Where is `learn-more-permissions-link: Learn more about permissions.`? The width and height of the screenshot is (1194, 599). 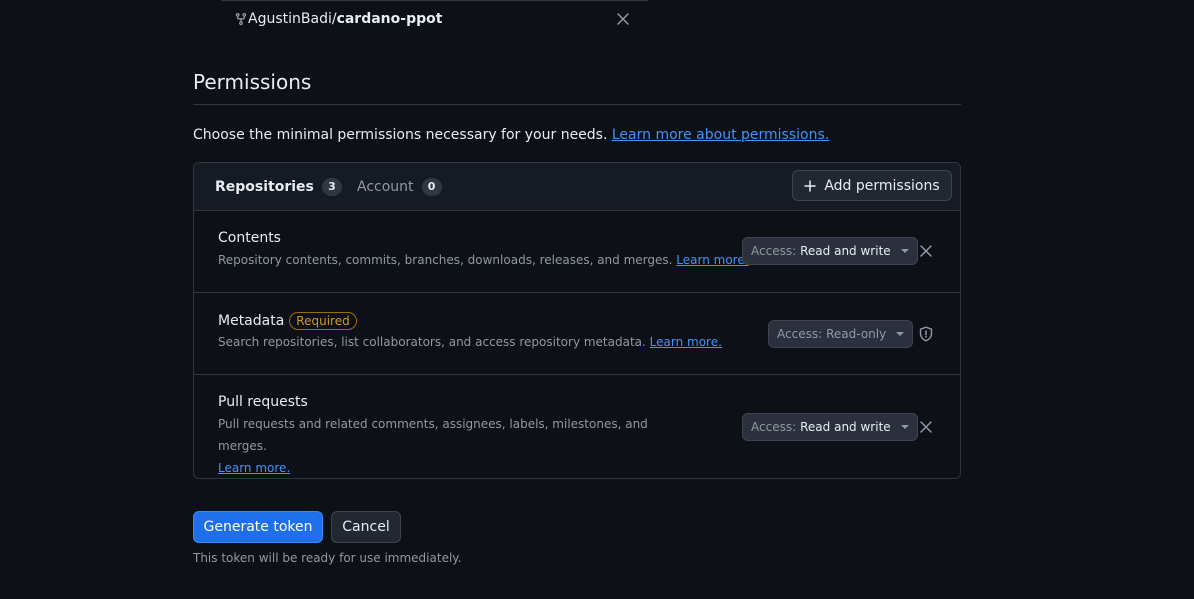
learn-more-permissions-link: Learn more about permissions. is located at coordinates (720, 135).